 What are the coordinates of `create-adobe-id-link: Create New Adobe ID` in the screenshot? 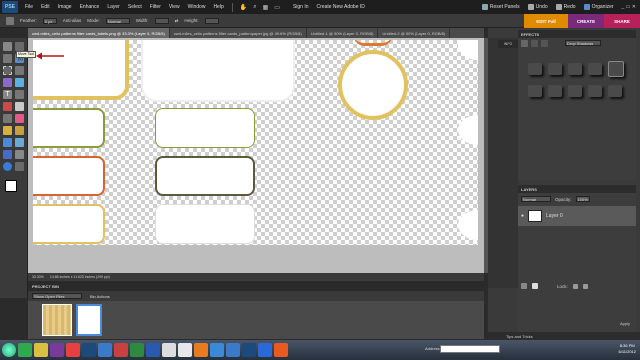 It's located at (341, 7).